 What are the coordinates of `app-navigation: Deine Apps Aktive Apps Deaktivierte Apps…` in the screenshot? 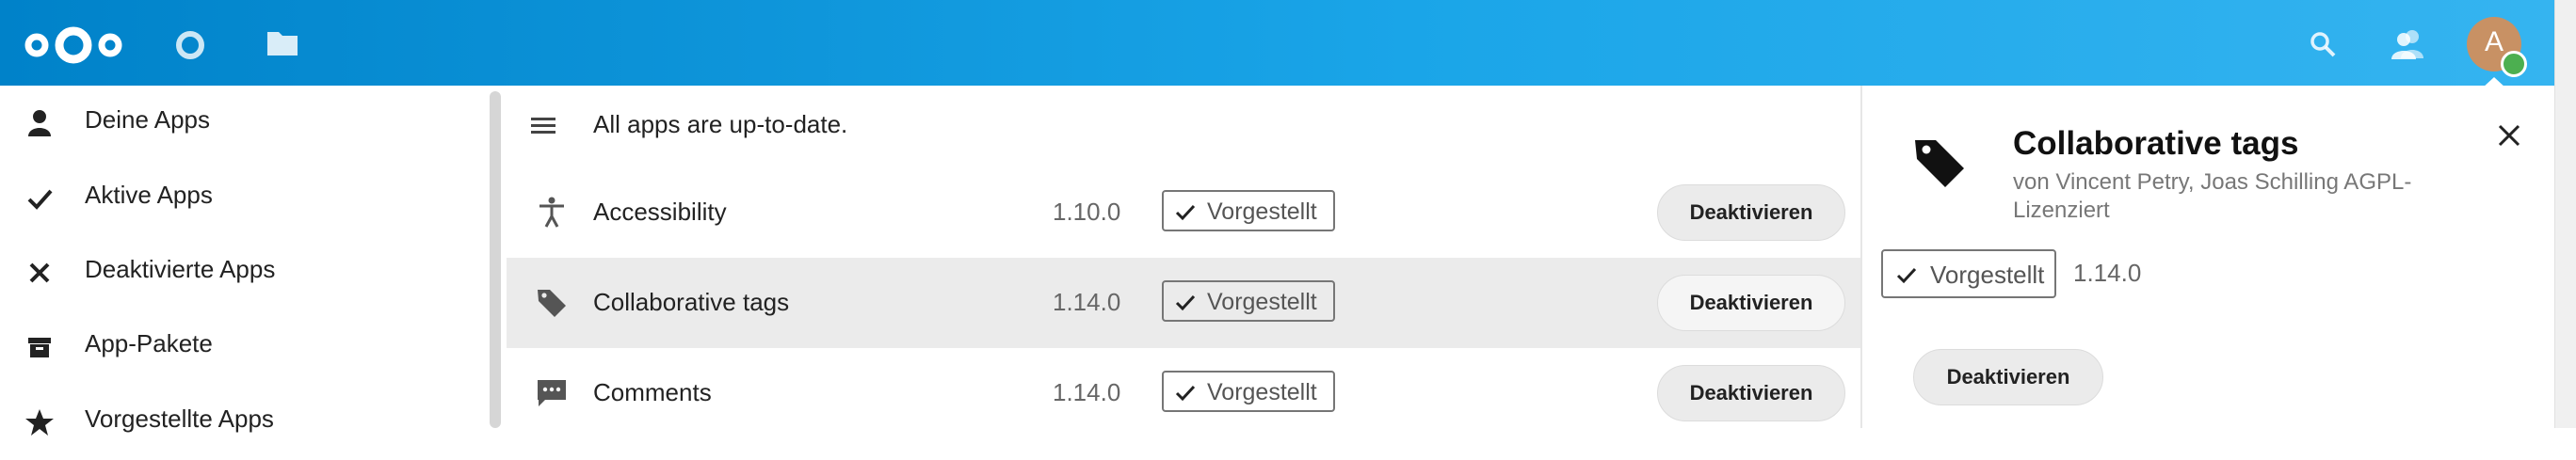 It's located at (252, 261).